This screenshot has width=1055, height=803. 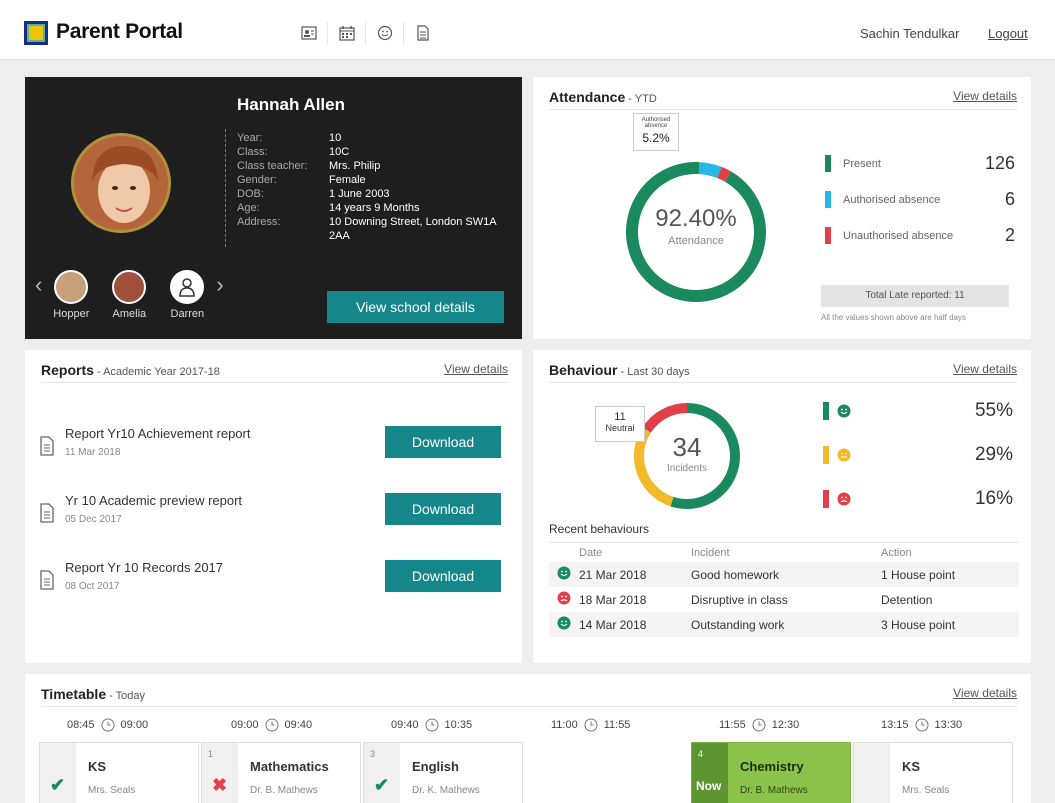 What do you see at coordinates (738, 624) in the screenshot?
I see `cell-incident: Outstanding work` at bounding box center [738, 624].